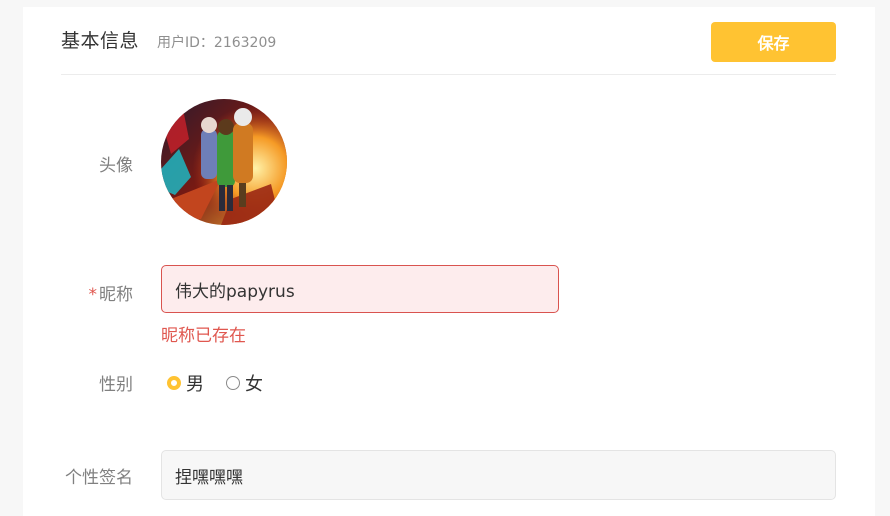 The image size is (890, 516). Describe the element at coordinates (195, 384) in the screenshot. I see `gender-option-label: 男` at that location.